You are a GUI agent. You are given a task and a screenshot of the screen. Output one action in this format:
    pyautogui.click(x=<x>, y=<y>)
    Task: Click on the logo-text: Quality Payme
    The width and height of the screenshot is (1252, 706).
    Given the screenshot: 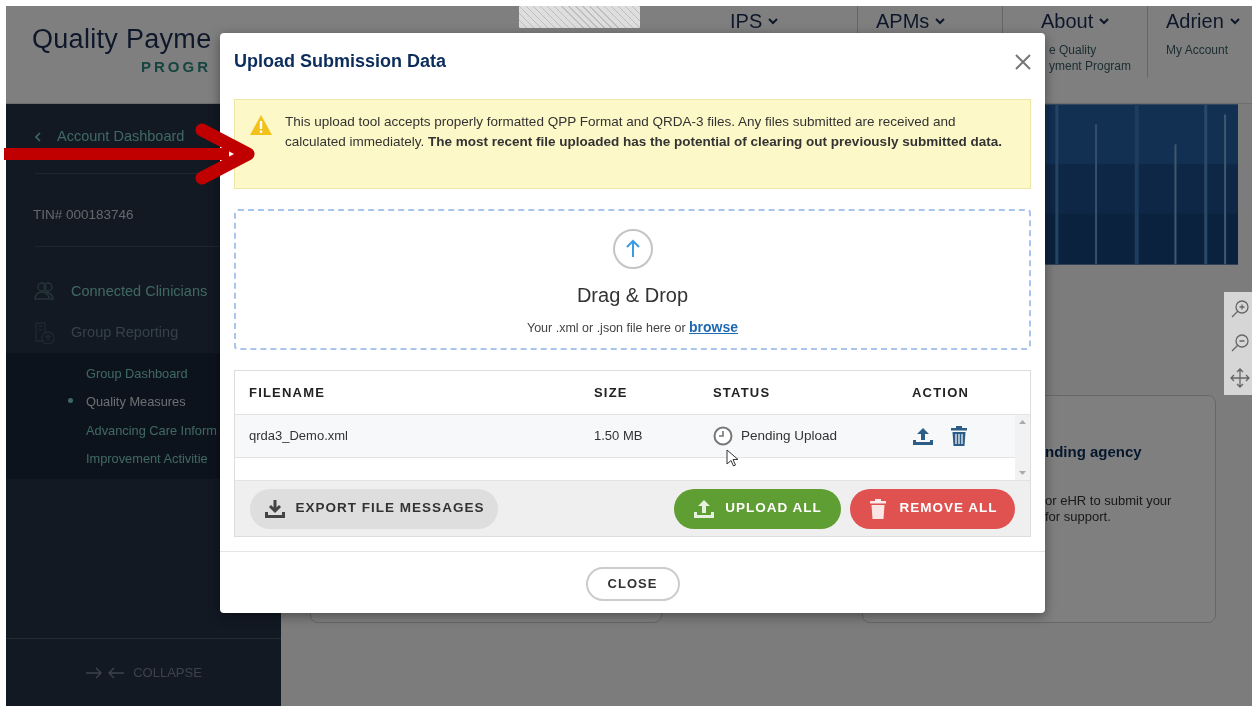 What is the action you would take?
    pyautogui.click(x=122, y=39)
    